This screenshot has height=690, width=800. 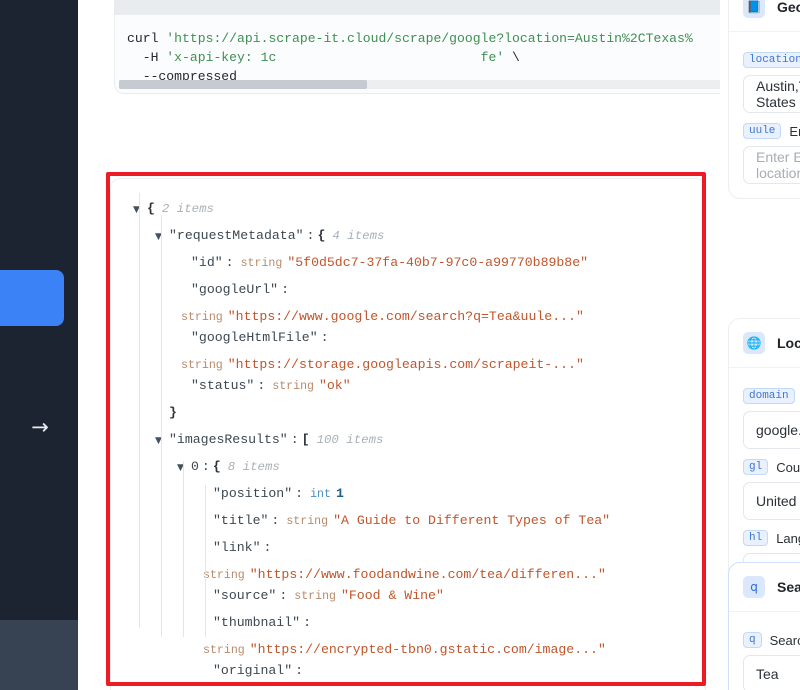 I want to click on json-row: ▼"status": string "ok", so click(x=419, y=388).